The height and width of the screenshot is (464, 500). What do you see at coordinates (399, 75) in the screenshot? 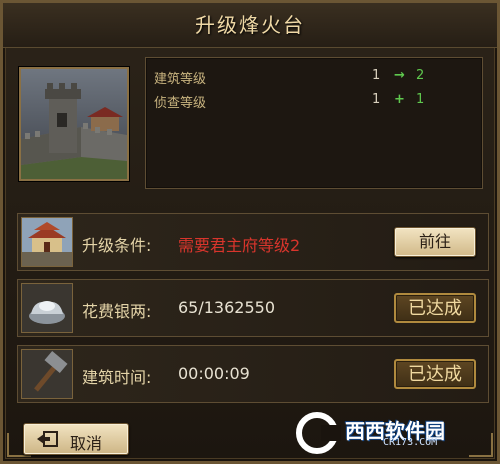
I see `arrow-right-icon: →` at bounding box center [399, 75].